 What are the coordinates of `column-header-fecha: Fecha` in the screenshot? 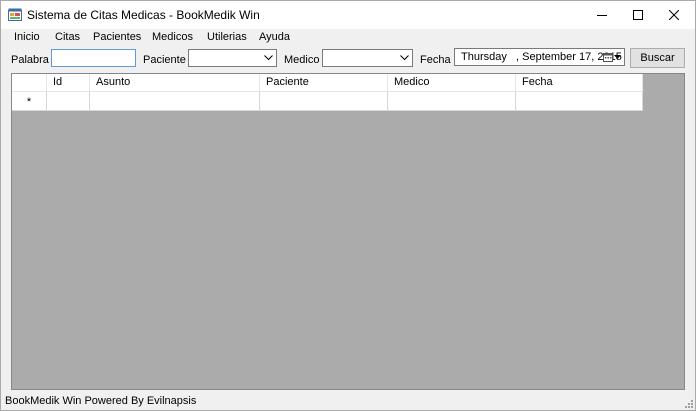 It's located at (579, 83).